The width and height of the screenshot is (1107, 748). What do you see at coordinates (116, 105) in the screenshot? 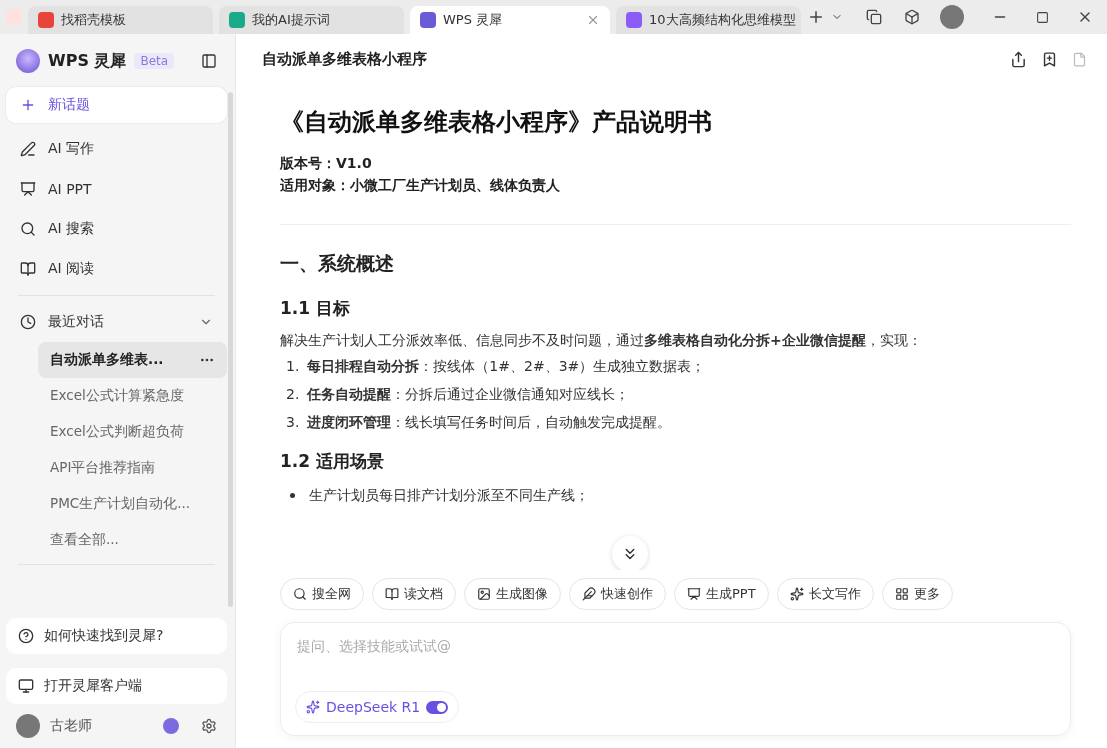
I see `new-topic-button: 新话题` at bounding box center [116, 105].